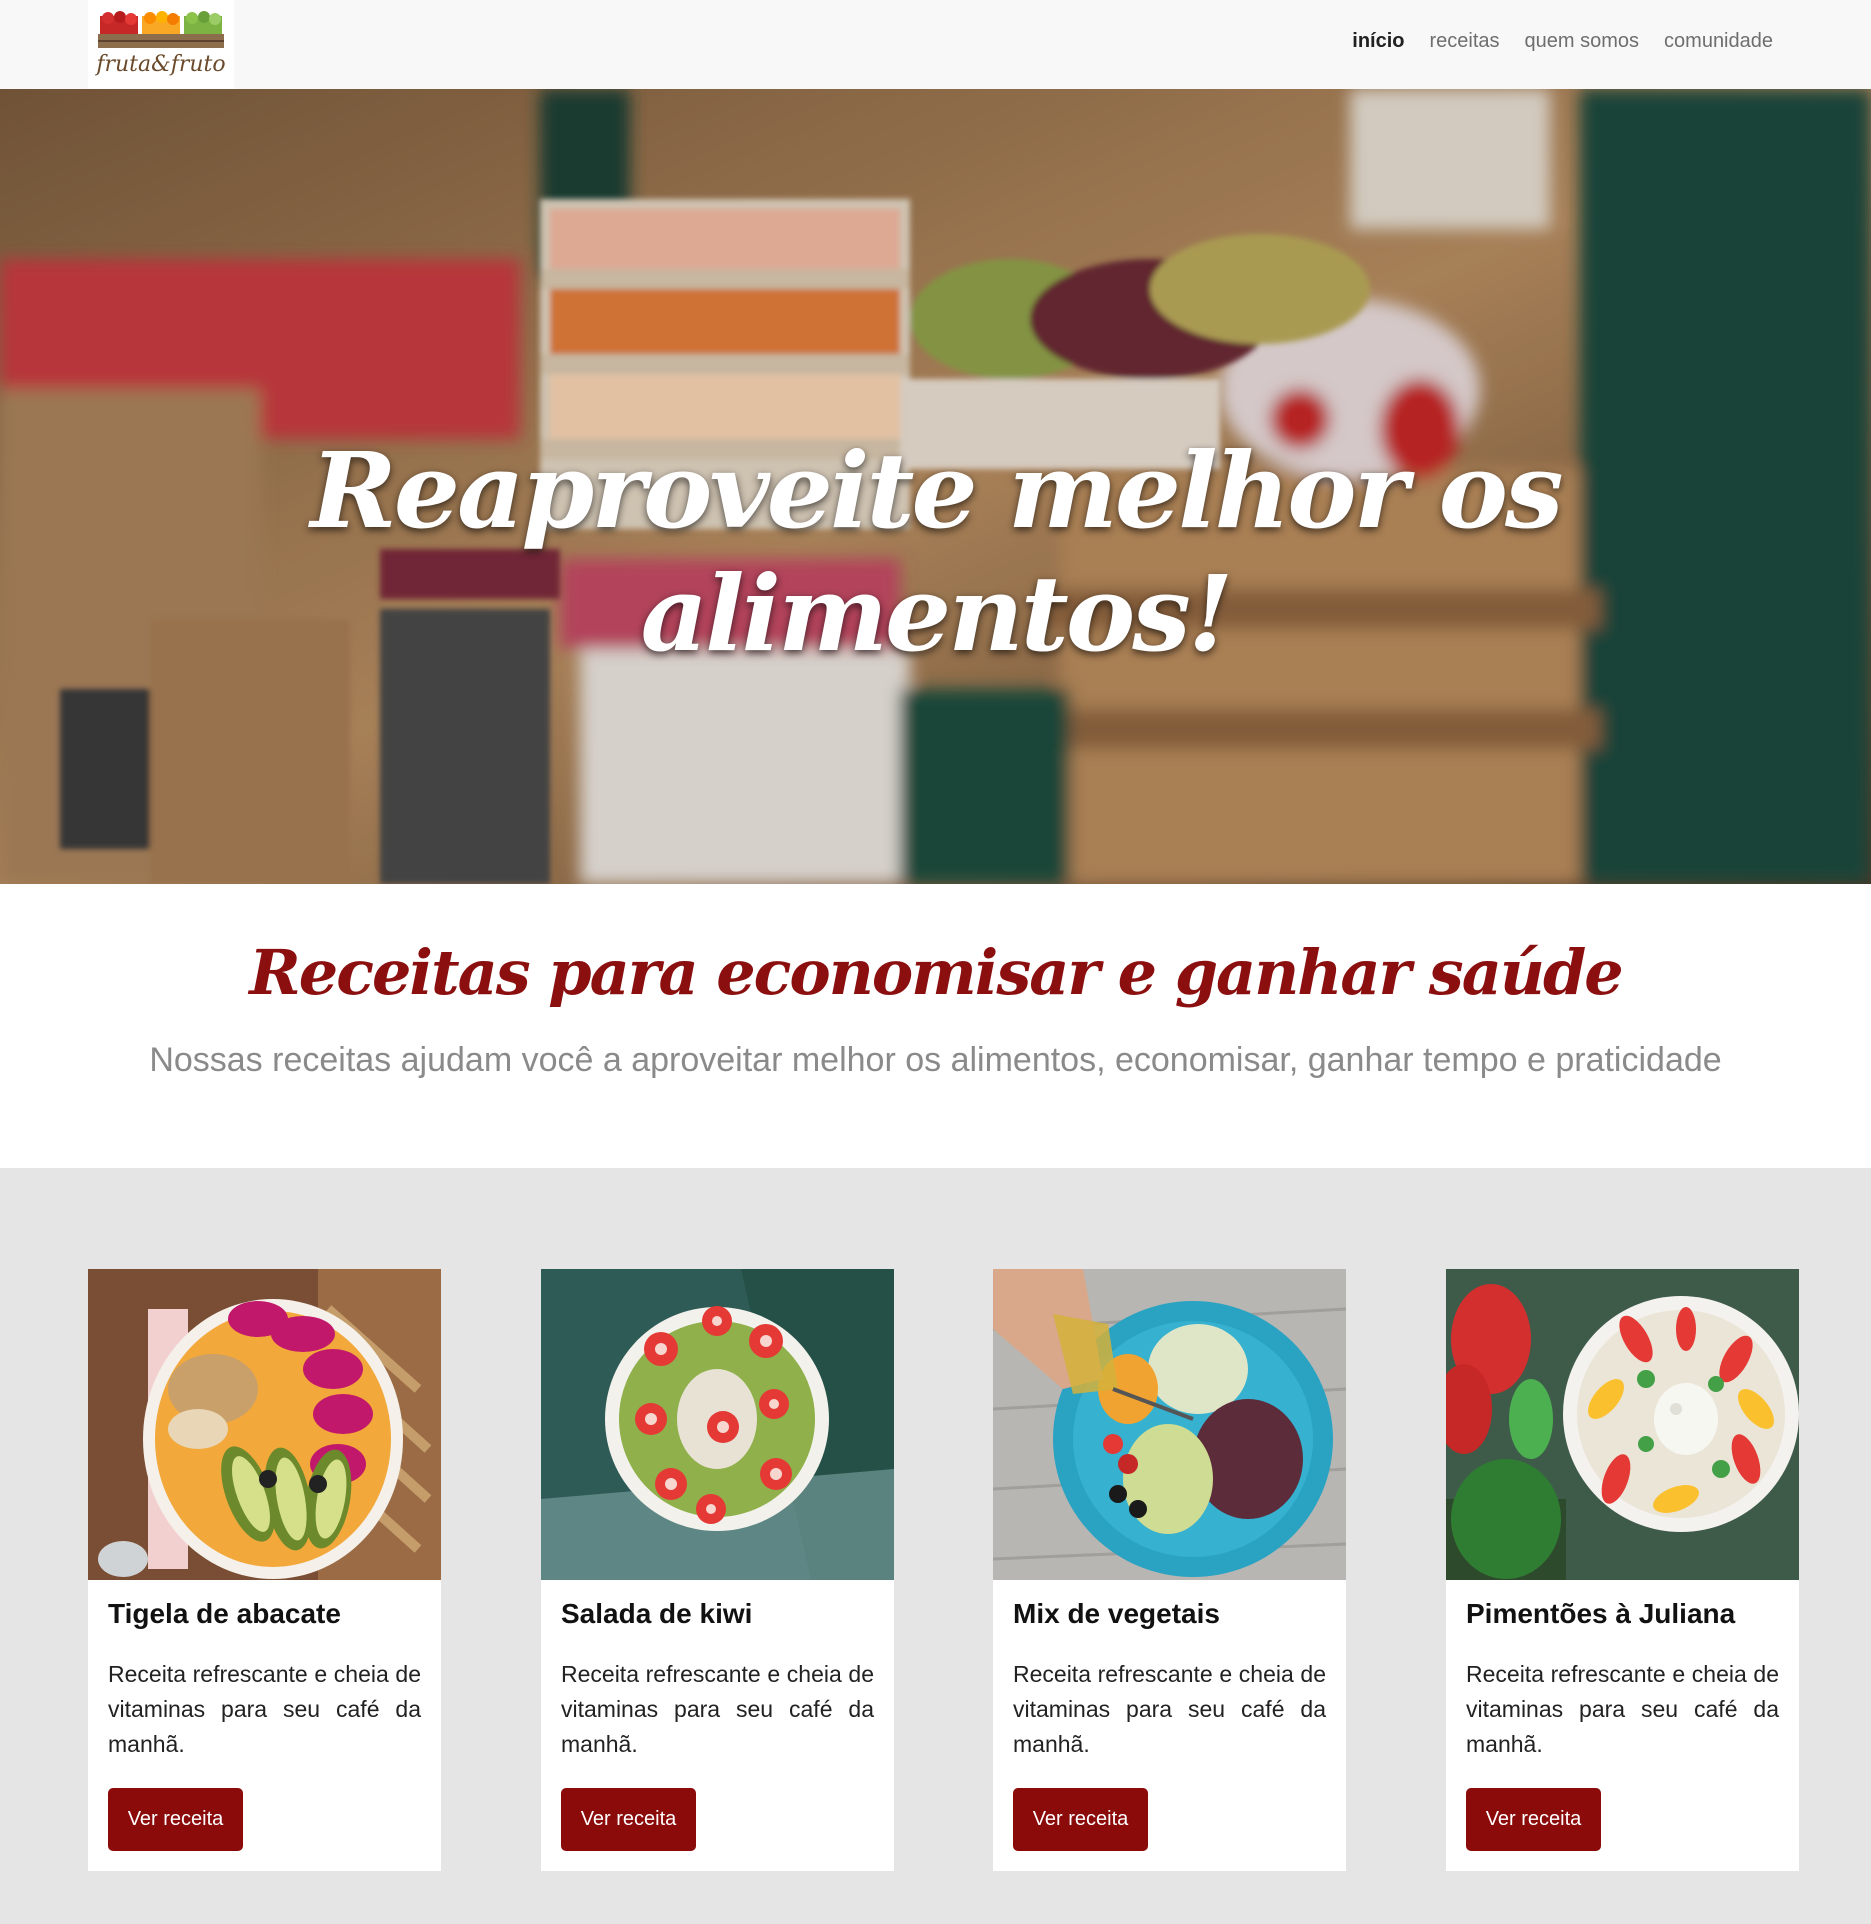 The height and width of the screenshot is (1924, 1871). I want to click on vegetable-mix-photo, so click(1169, 1424).